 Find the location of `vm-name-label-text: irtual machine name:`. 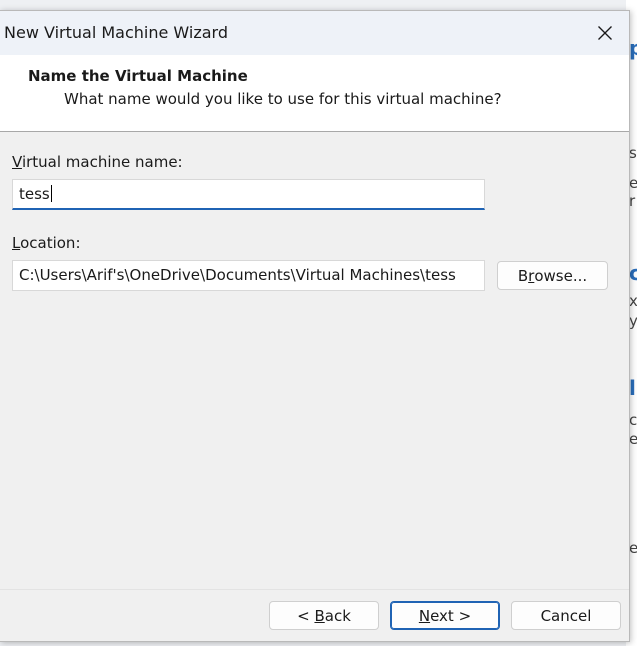

vm-name-label-text: irtual machine name: is located at coordinates (102, 162).